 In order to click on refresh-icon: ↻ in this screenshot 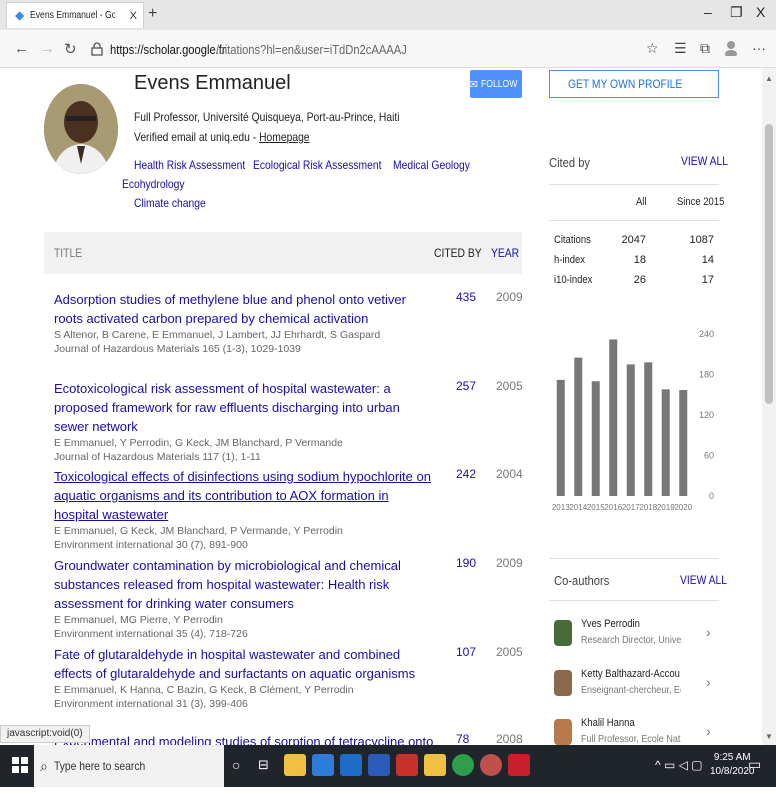, I will do `click(70, 49)`.